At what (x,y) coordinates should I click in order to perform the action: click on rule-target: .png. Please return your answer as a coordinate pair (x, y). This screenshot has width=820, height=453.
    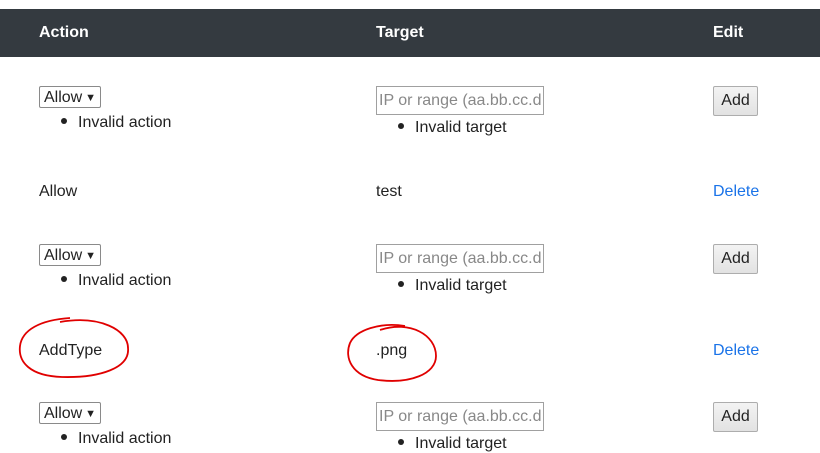
    Looking at the image, I should click on (392, 350).